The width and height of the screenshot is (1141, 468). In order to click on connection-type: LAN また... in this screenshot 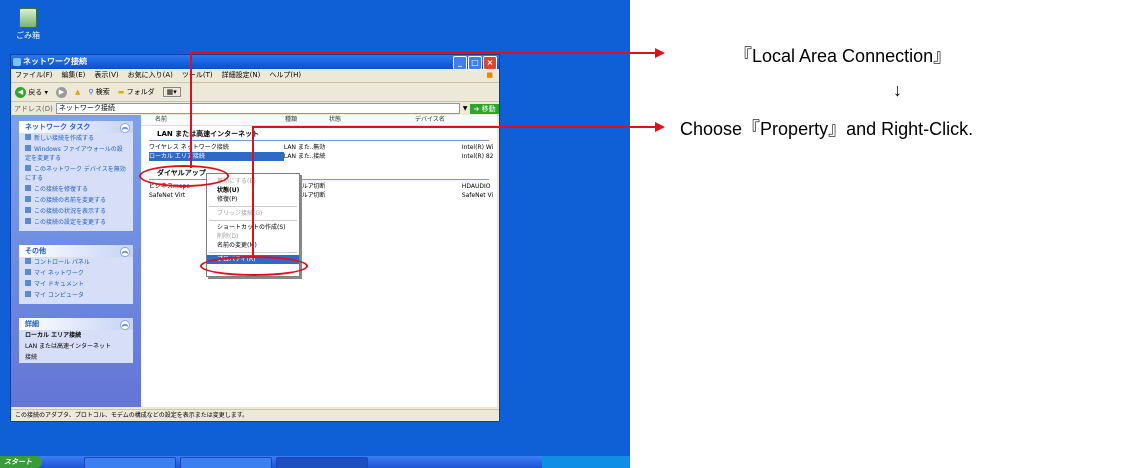, I will do `click(298, 156)`.